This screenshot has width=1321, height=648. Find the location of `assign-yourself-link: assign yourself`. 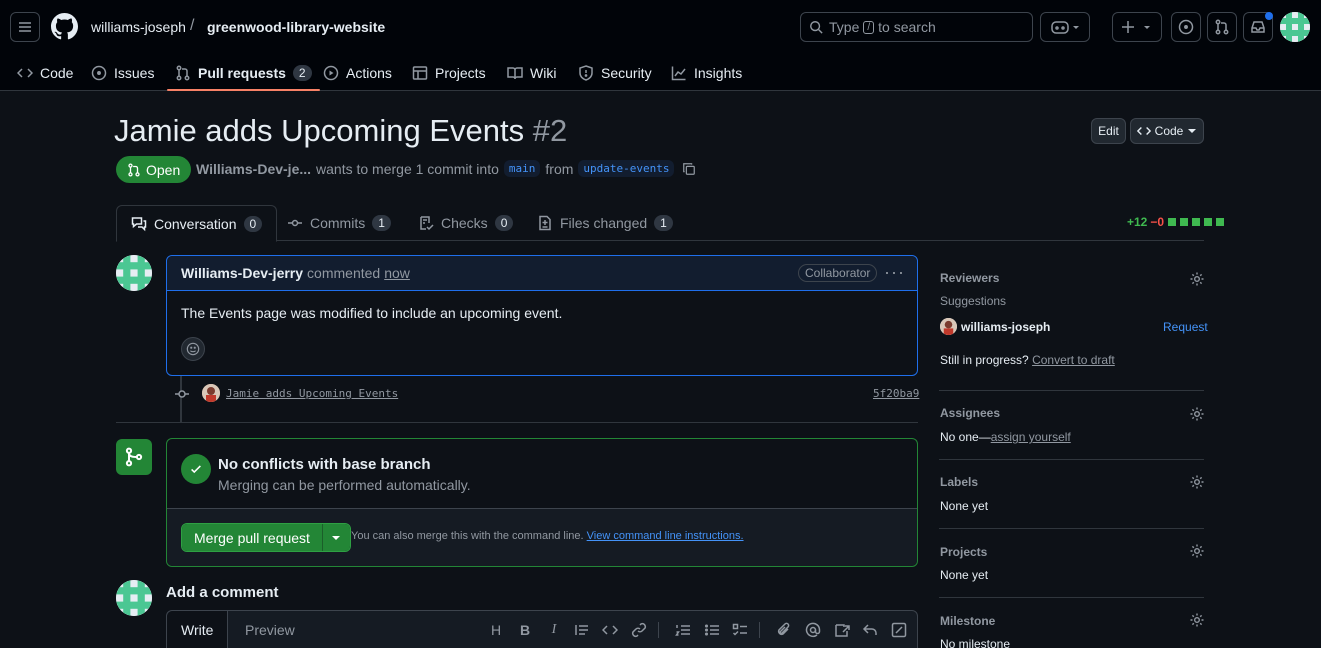

assign-yourself-link: assign yourself is located at coordinates (1031, 437).